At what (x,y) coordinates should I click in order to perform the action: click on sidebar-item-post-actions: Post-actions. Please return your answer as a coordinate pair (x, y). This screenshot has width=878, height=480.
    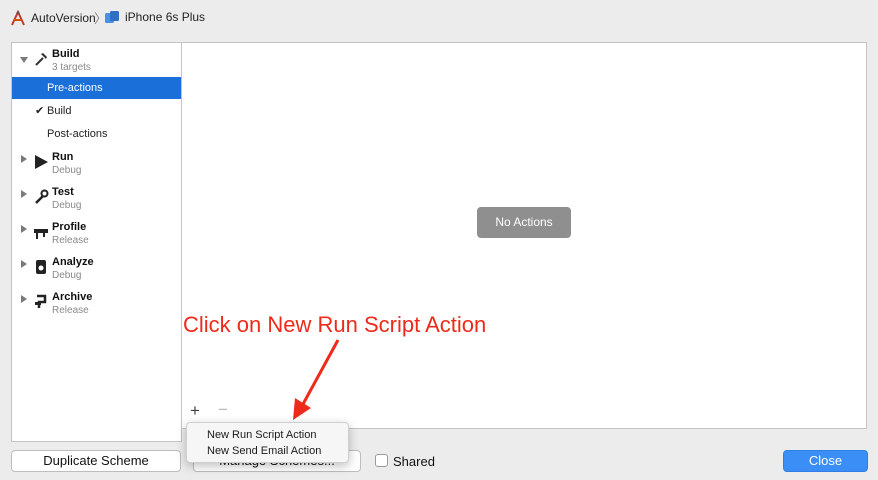
    Looking at the image, I should click on (96, 134).